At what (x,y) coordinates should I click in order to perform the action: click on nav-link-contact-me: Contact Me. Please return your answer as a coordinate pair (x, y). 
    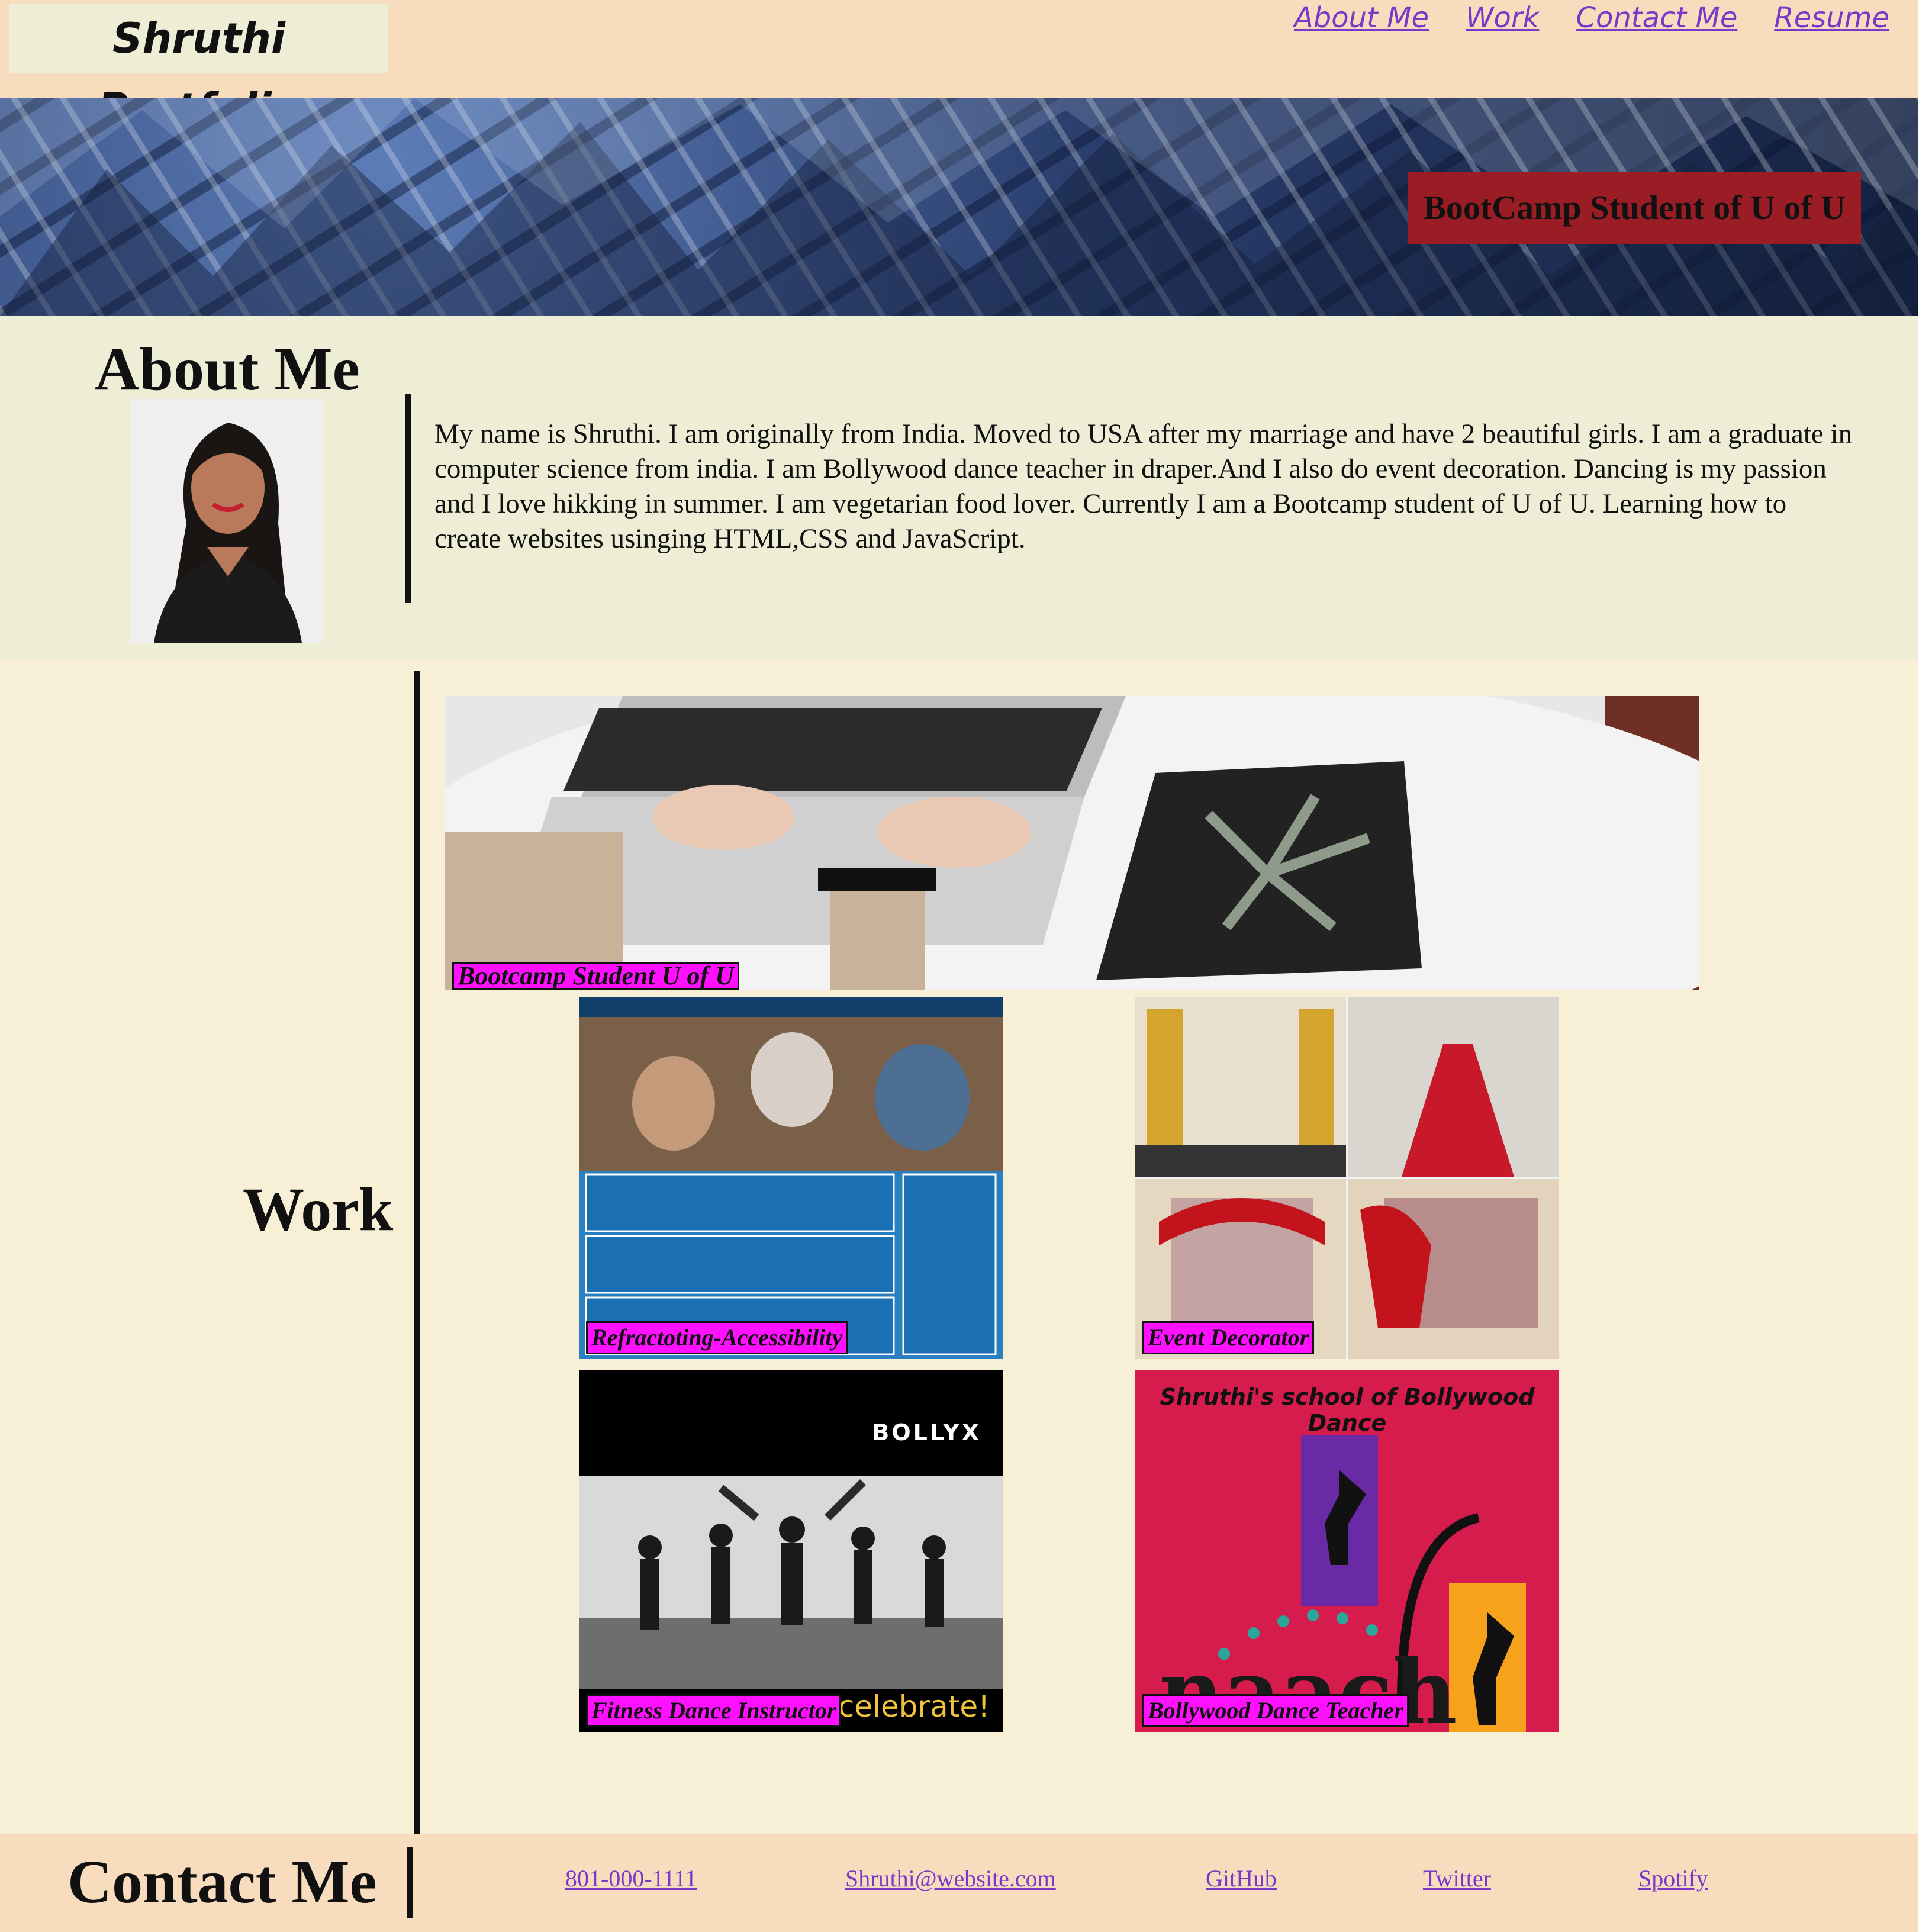
    Looking at the image, I should click on (1656, 18).